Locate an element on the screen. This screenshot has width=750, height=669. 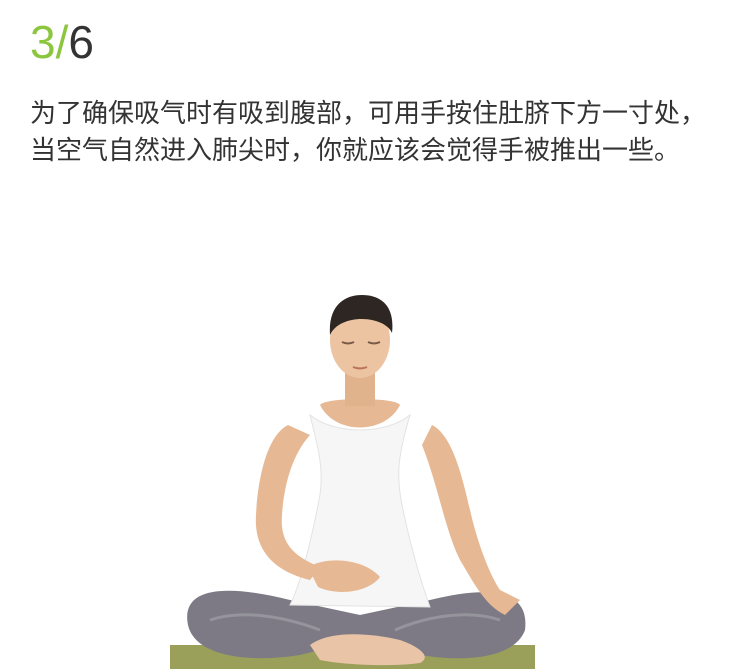
step-total: 6 is located at coordinates (81, 42).